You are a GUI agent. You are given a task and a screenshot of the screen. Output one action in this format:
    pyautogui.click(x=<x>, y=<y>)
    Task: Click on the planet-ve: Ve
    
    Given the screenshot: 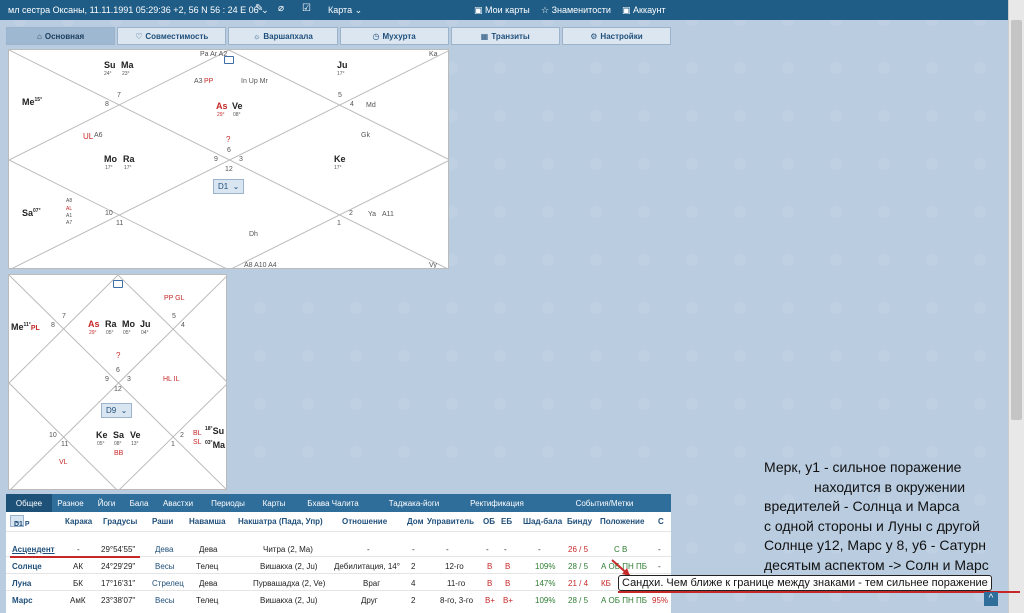 What is the action you would take?
    pyautogui.click(x=237, y=106)
    